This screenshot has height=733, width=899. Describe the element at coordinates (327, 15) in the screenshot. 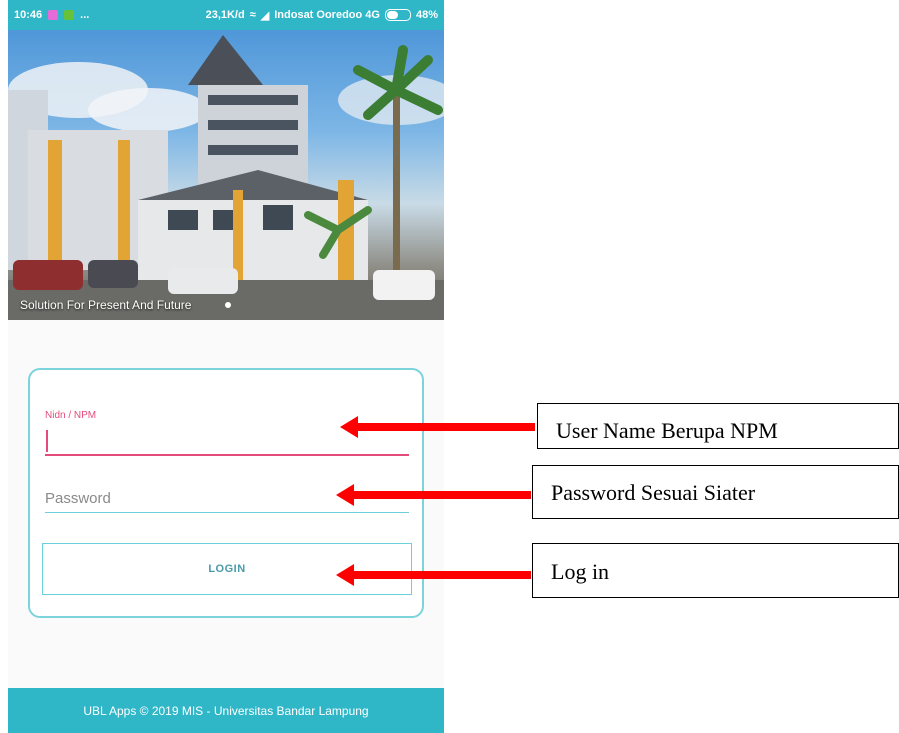

I see `carrier-name: Indosat Ooredoo 4G` at that location.